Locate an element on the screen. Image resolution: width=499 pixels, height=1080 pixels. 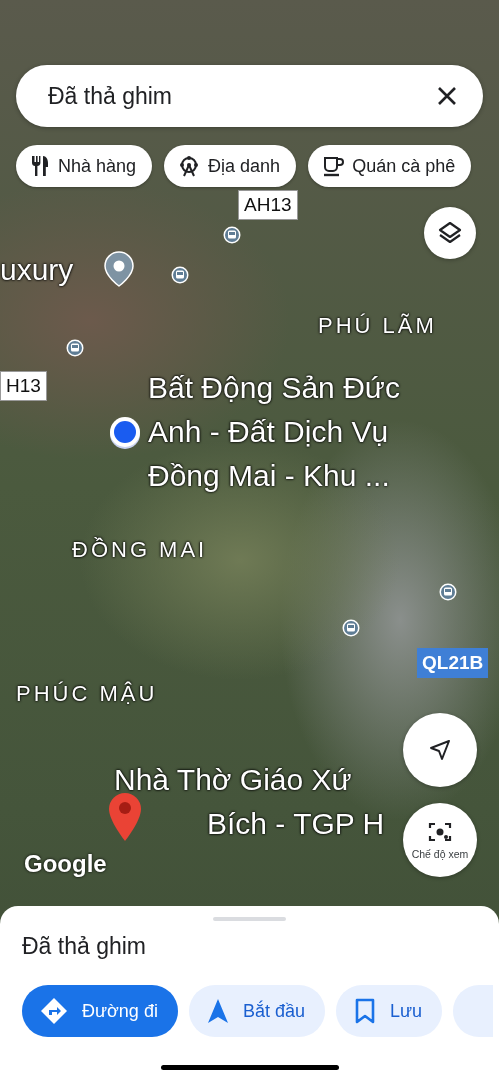
directions-button: Đường đi is located at coordinates (100, 1011).